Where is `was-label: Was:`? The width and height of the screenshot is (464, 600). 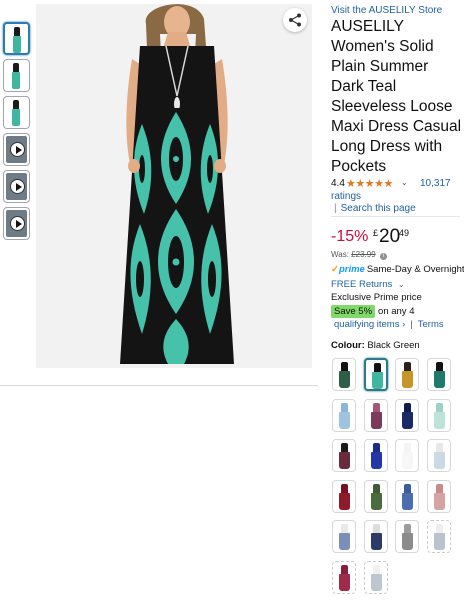
was-label: Was: is located at coordinates (340, 254).